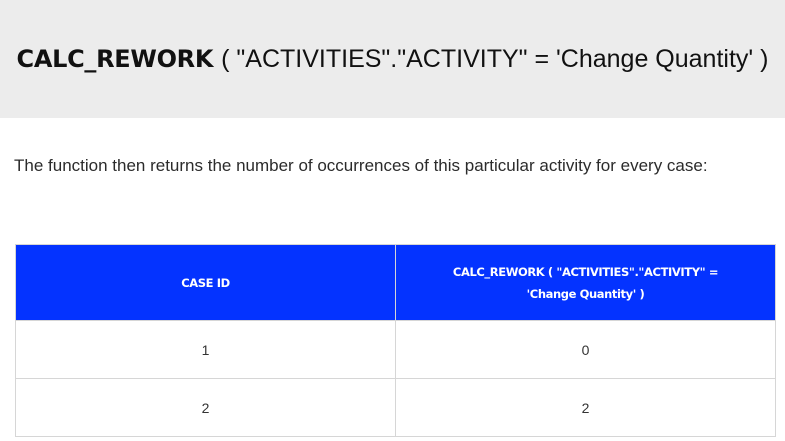 Image resolution: width=785 pixels, height=441 pixels. I want to click on table-cell-rework-count: 0, so click(585, 349).